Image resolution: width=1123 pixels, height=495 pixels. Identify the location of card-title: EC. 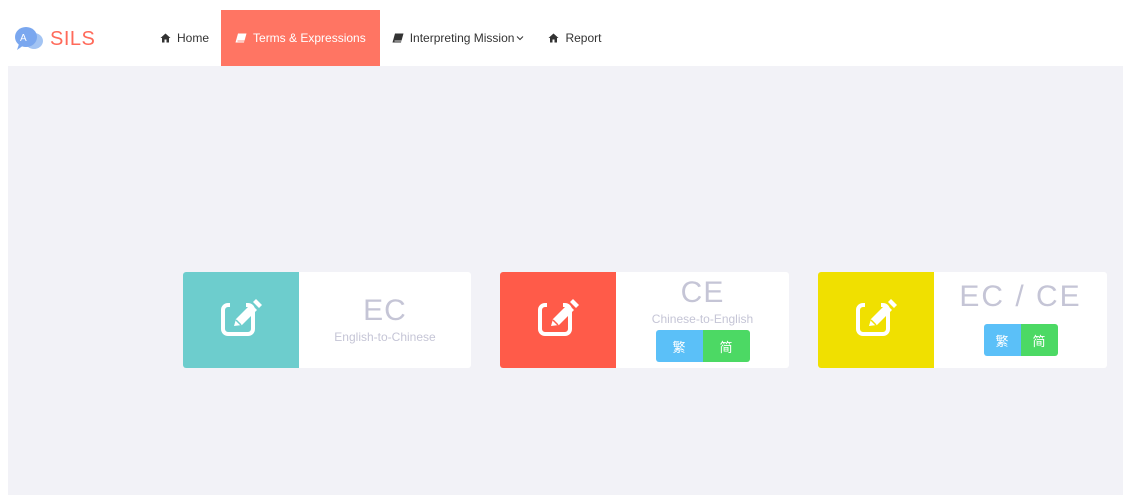
(385, 310).